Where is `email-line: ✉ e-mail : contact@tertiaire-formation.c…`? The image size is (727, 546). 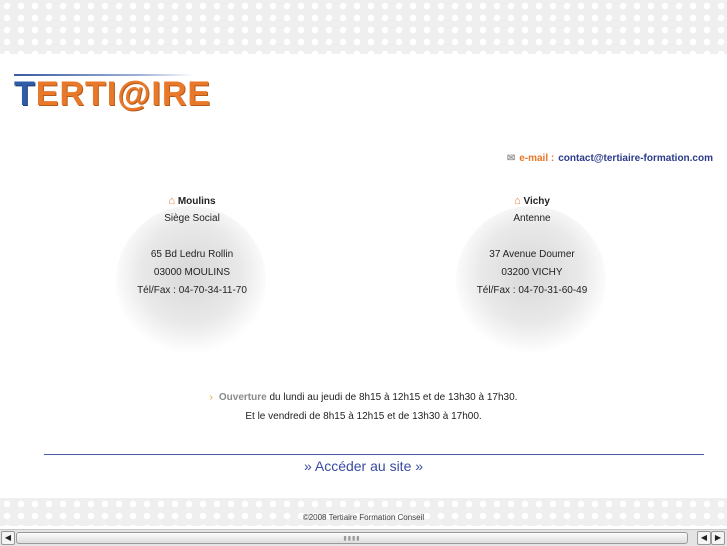 email-line: ✉ e-mail : contact@tertiaire-formation.c… is located at coordinates (610, 158).